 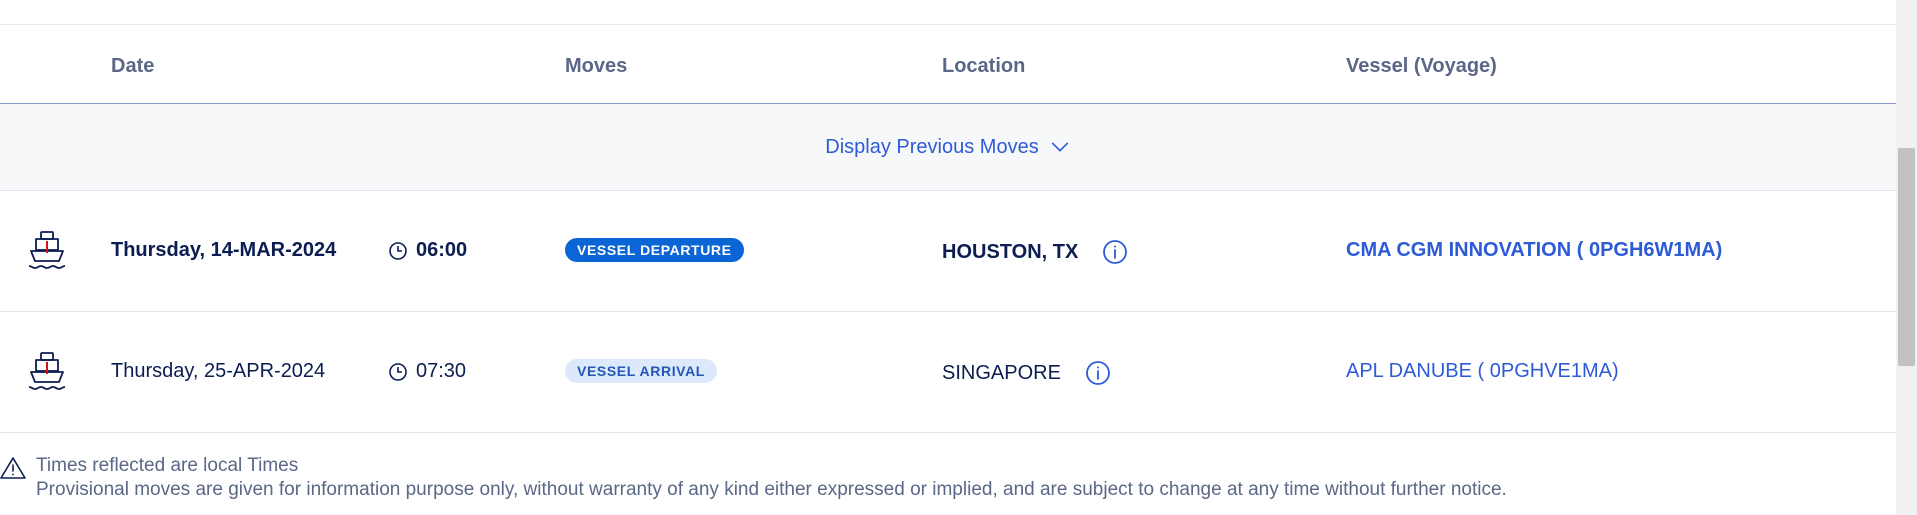 I want to click on vertical-scrollbar, so click(x=1906, y=257).